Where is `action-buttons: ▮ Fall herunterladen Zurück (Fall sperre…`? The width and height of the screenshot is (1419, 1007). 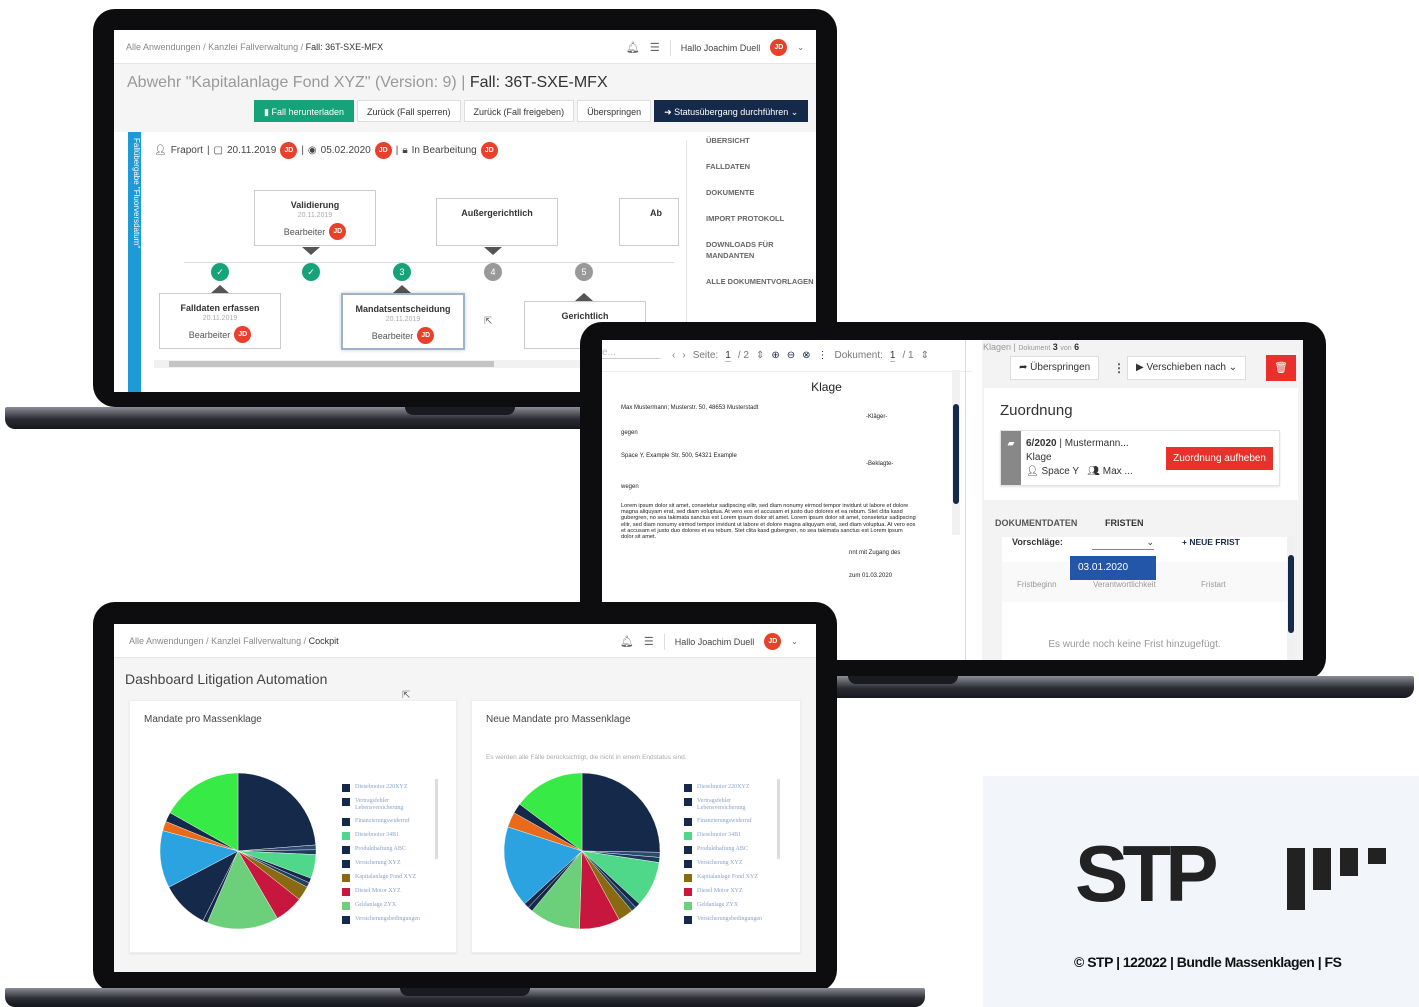 action-buttons: ▮ Fall herunterladen Zurück (Fall sperre… is located at coordinates (531, 111).